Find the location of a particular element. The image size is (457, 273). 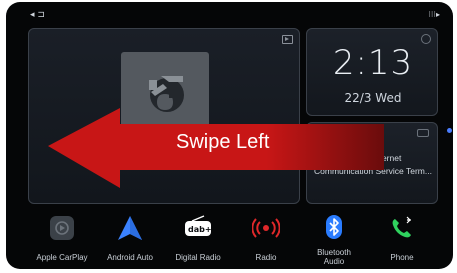

notification-icon is located at coordinates (423, 133).